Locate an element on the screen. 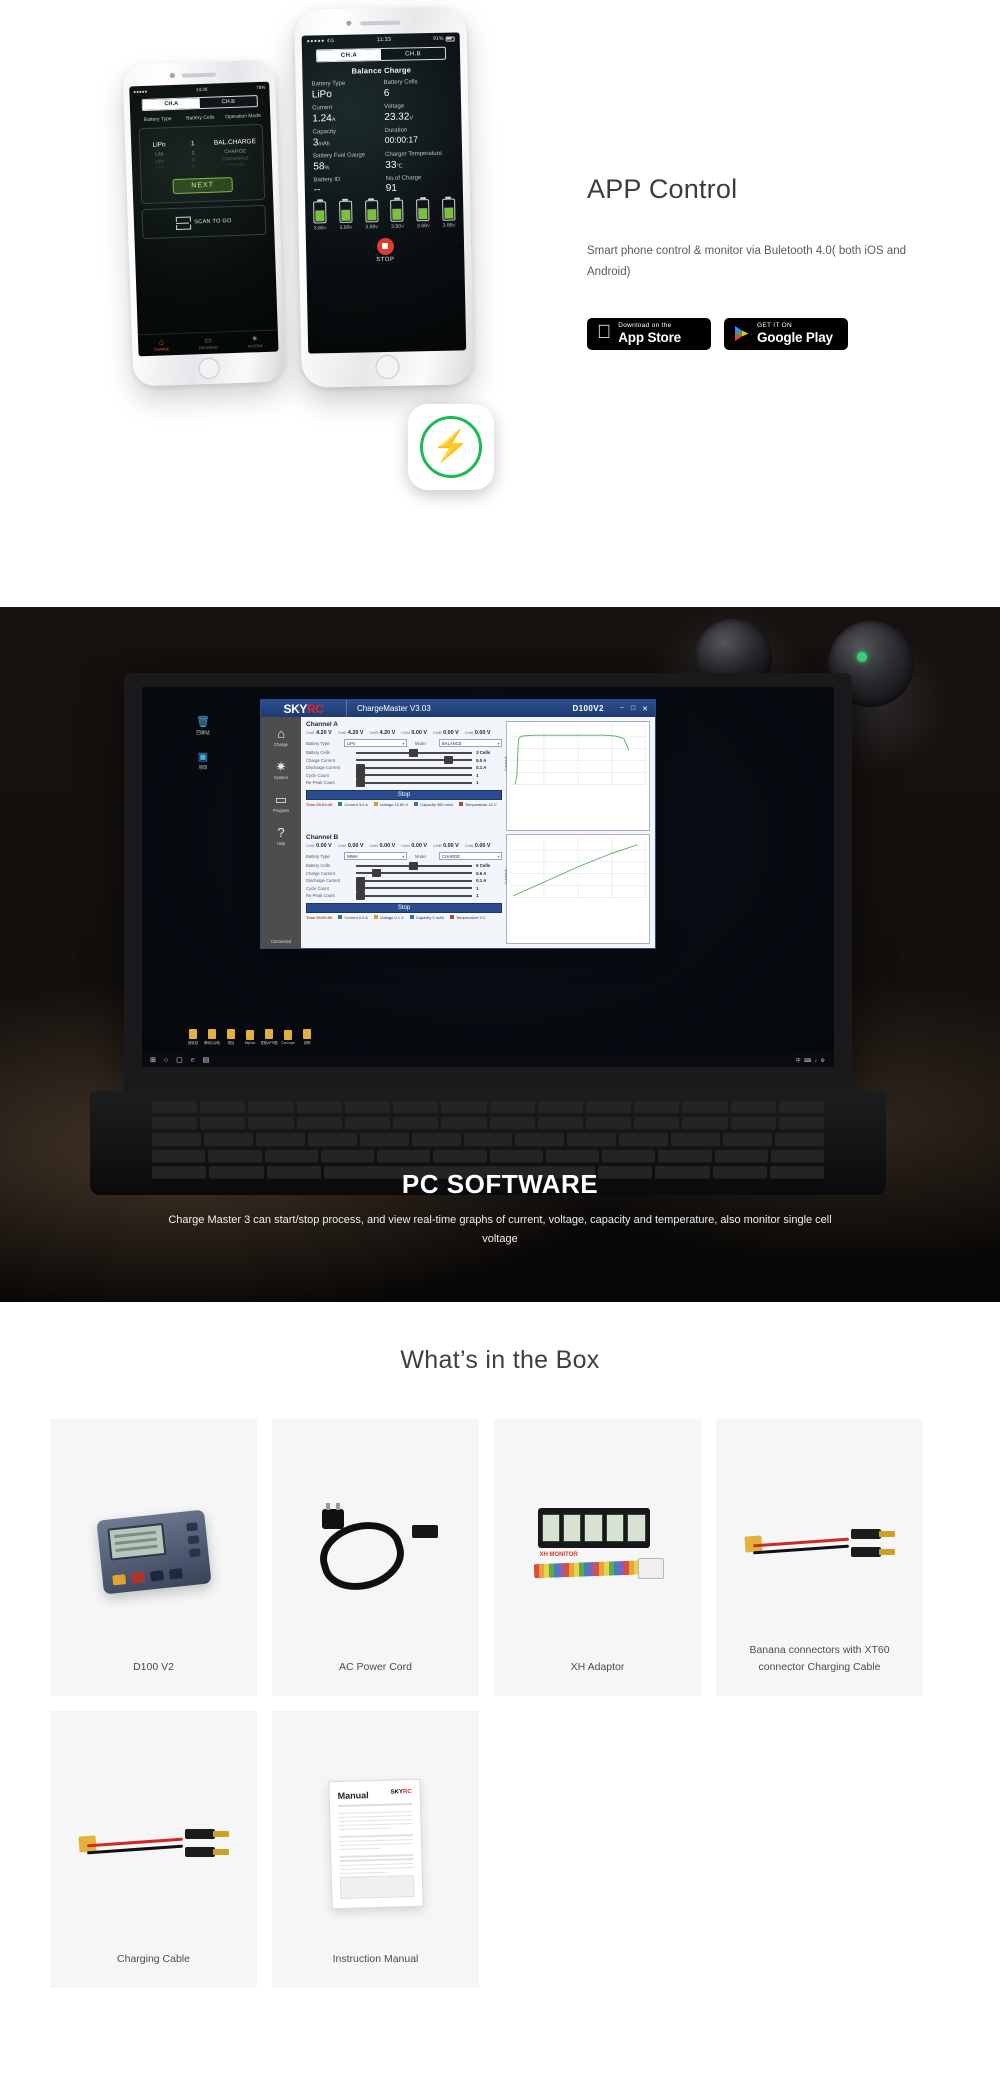 The width and height of the screenshot is (1000, 2075). desktop-file: 项目 is located at coordinates (231, 1036).